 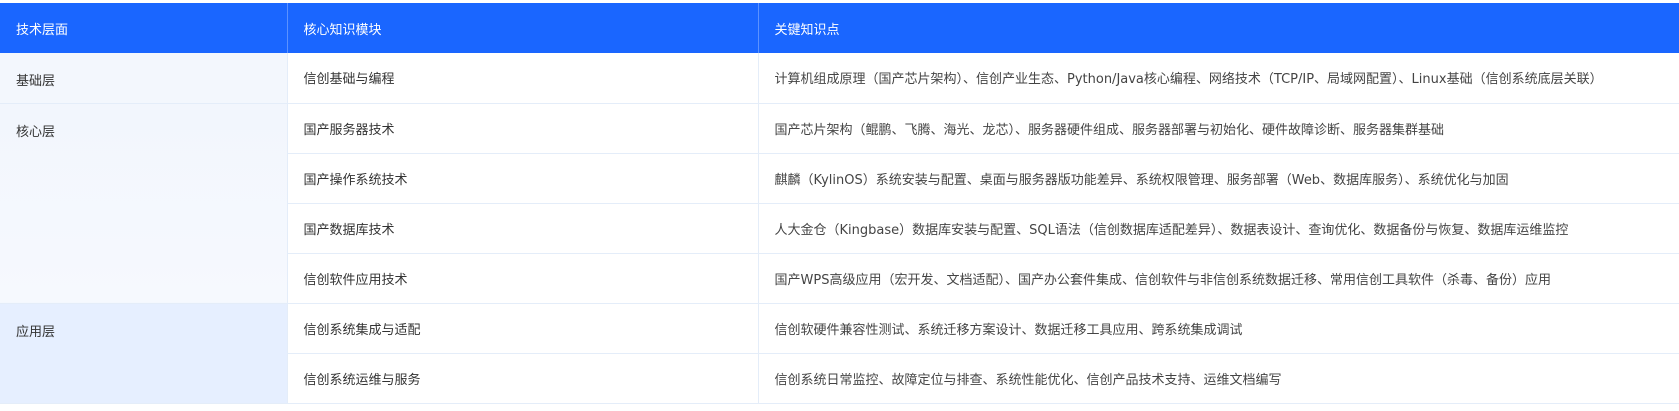 What do you see at coordinates (1218, 28) in the screenshot?
I see `header-key-points: 关键知识点` at bounding box center [1218, 28].